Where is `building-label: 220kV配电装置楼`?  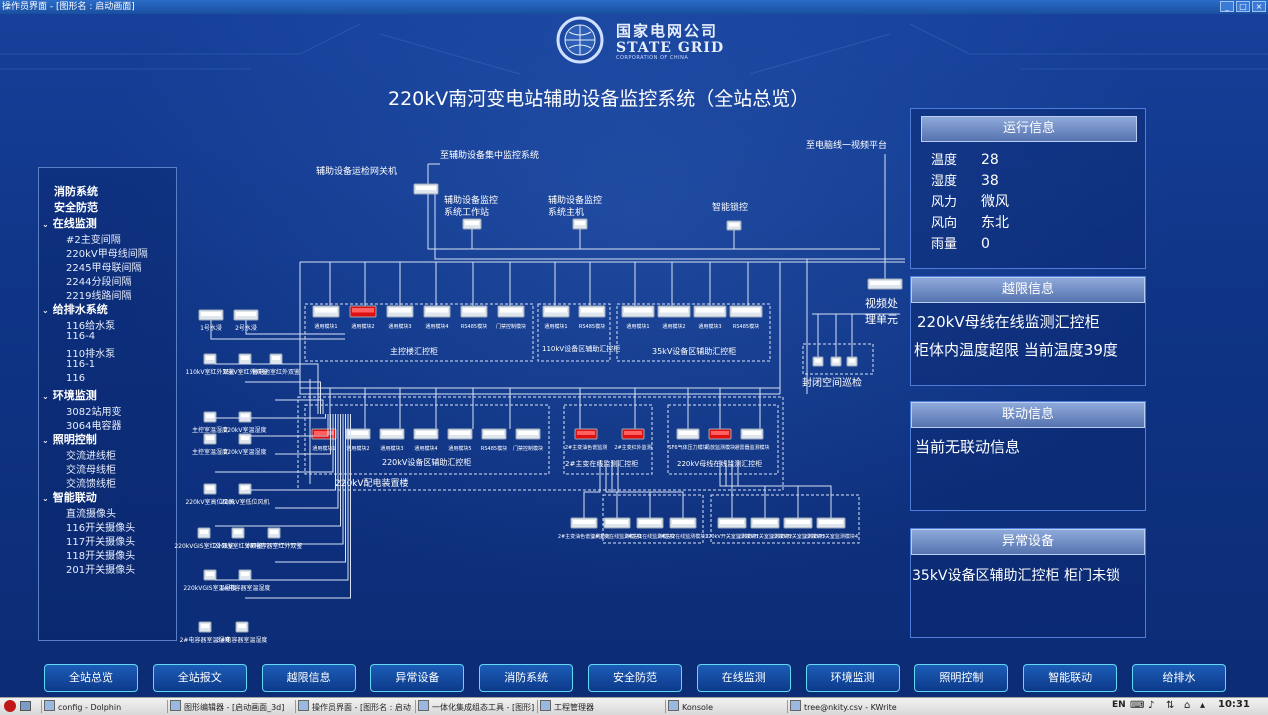 building-label: 220kV配电装置楼 is located at coordinates (372, 483).